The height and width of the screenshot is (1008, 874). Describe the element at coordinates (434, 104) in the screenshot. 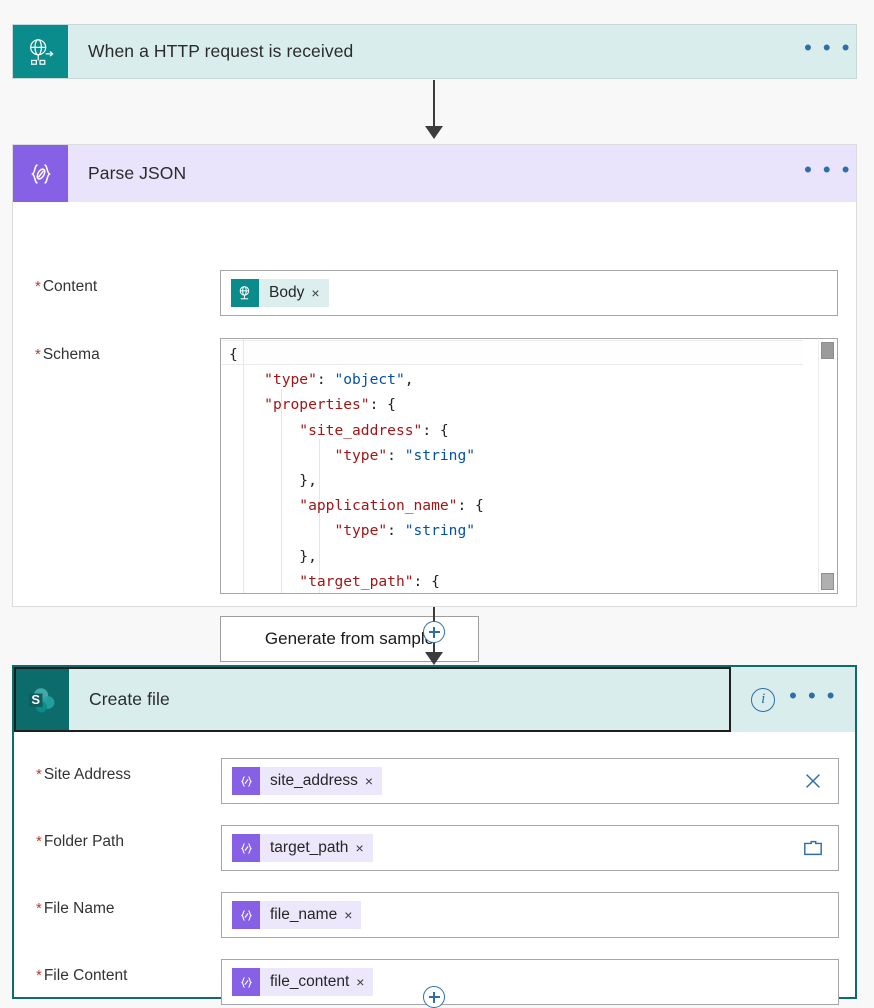

I see `connector-line` at that location.